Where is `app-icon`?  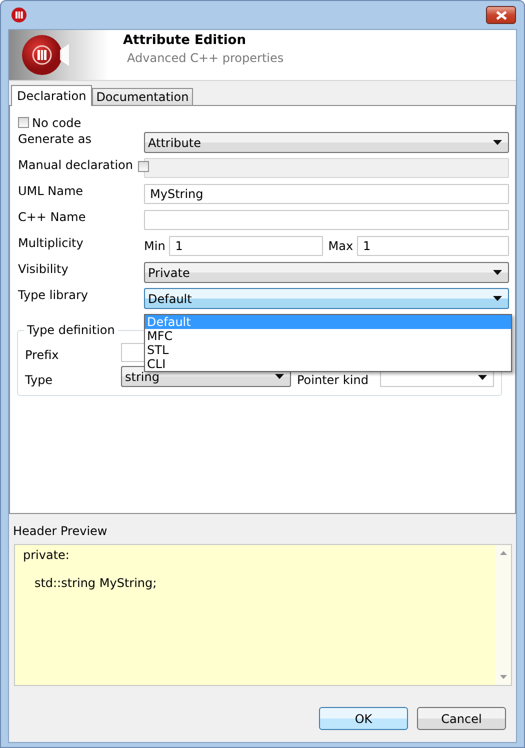 app-icon is located at coordinates (19, 15).